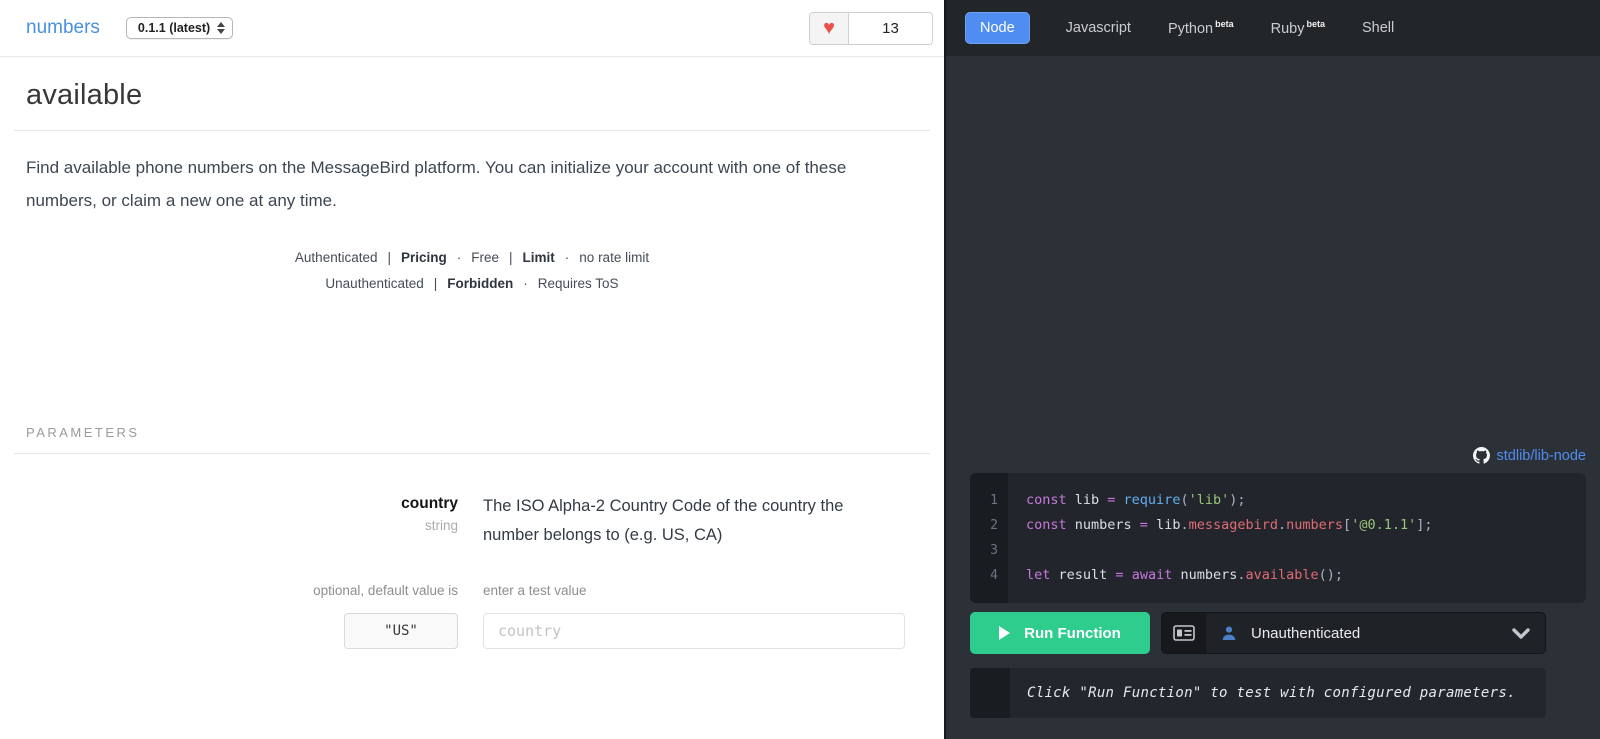 The image size is (1600, 739). What do you see at coordinates (1378, 28) in the screenshot?
I see `tab-shell: Shell` at bounding box center [1378, 28].